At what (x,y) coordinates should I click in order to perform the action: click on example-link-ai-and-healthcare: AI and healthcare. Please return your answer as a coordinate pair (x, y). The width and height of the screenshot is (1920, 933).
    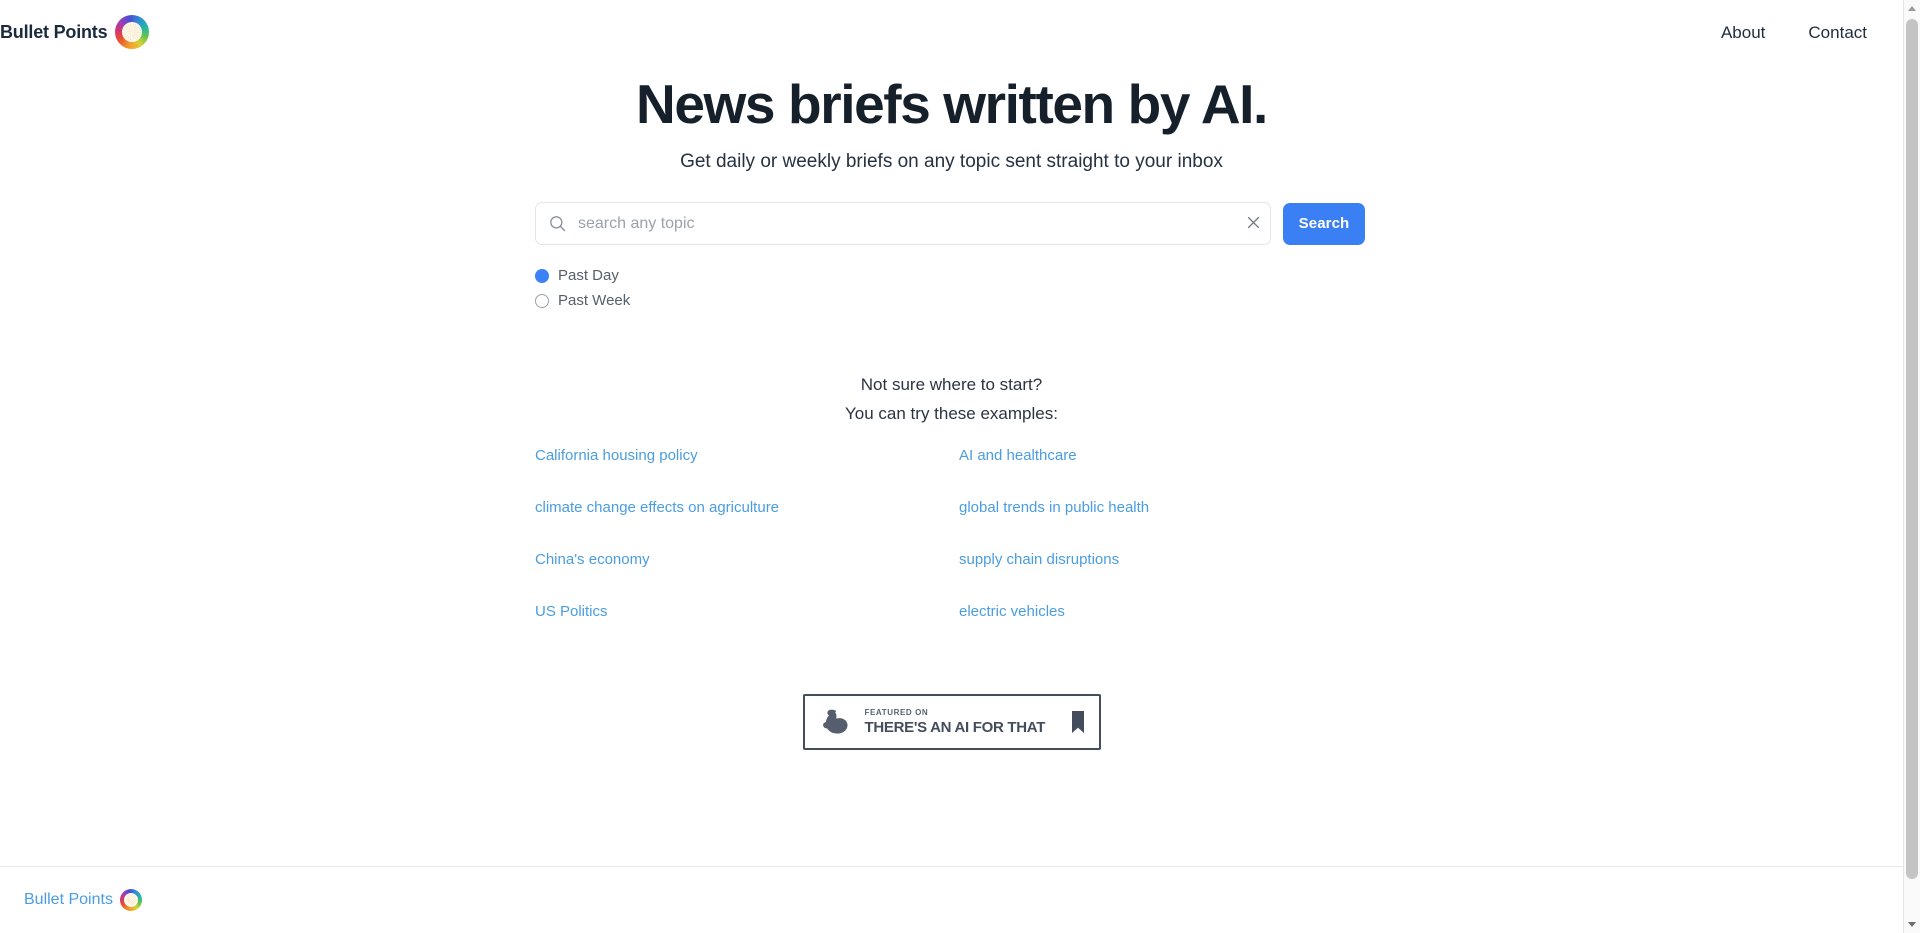
    Looking at the image, I should click on (1018, 456).